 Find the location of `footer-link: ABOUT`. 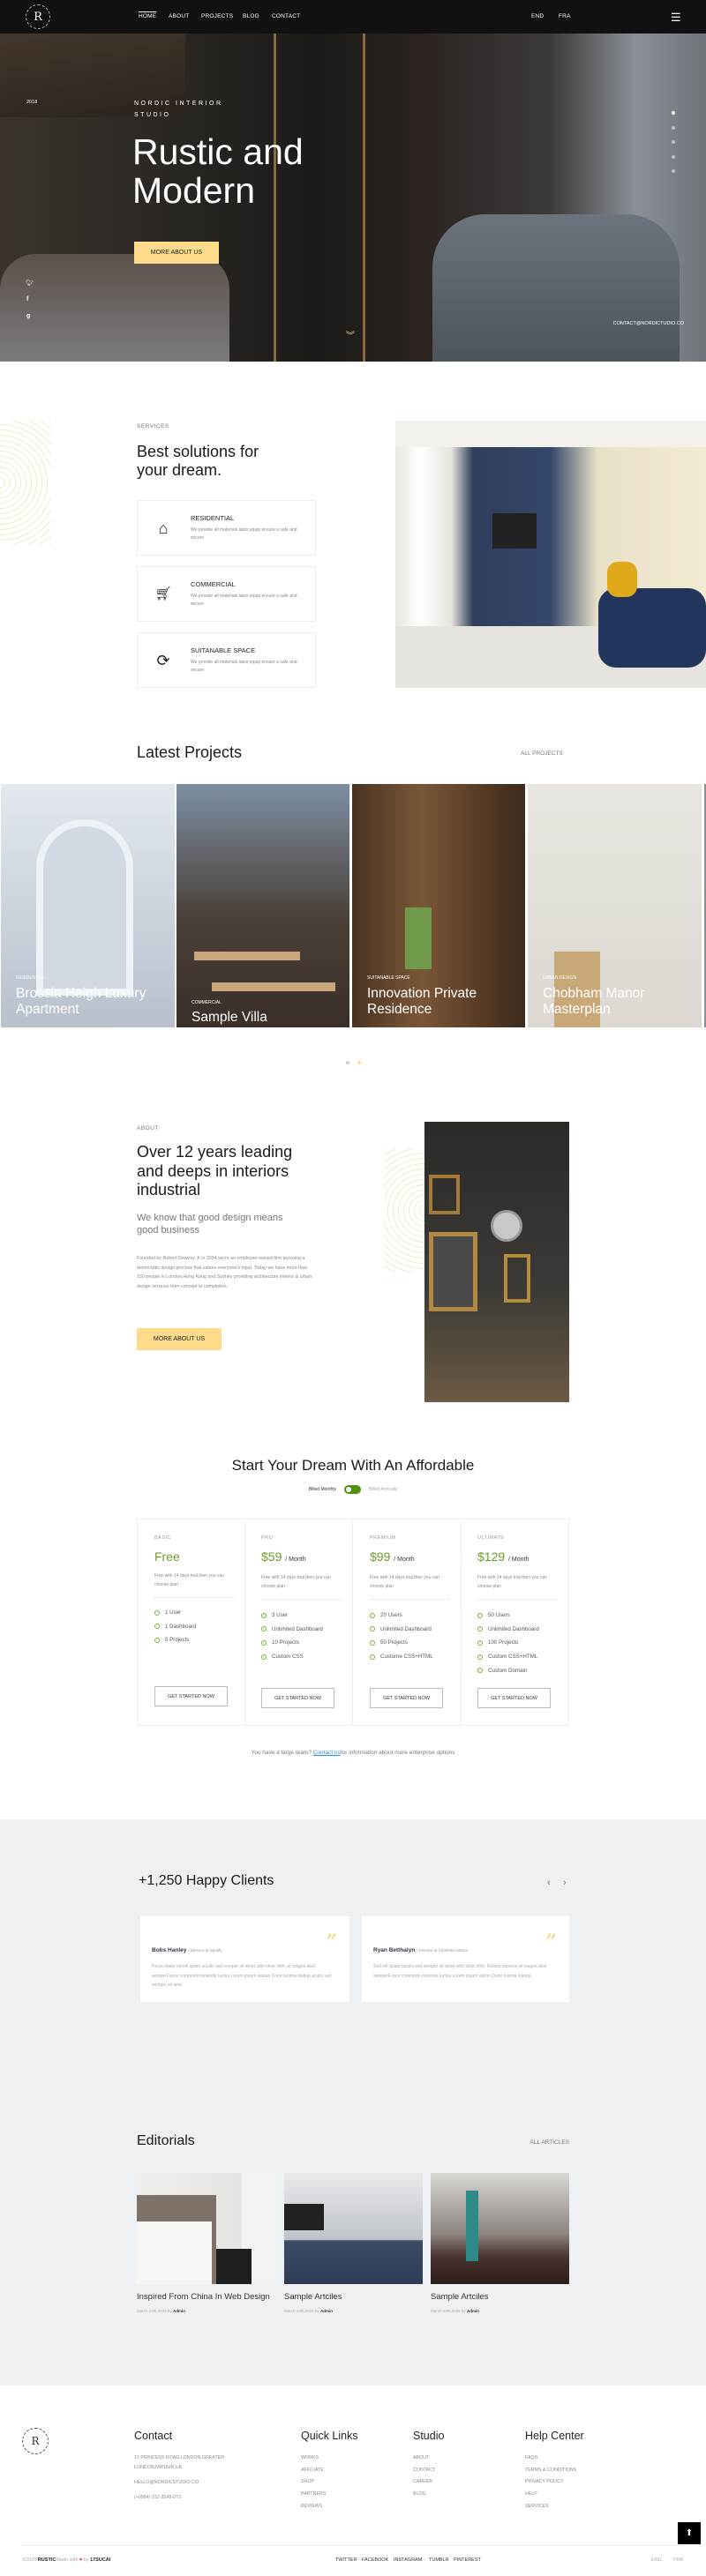

footer-link: ABOUT is located at coordinates (421, 2457).